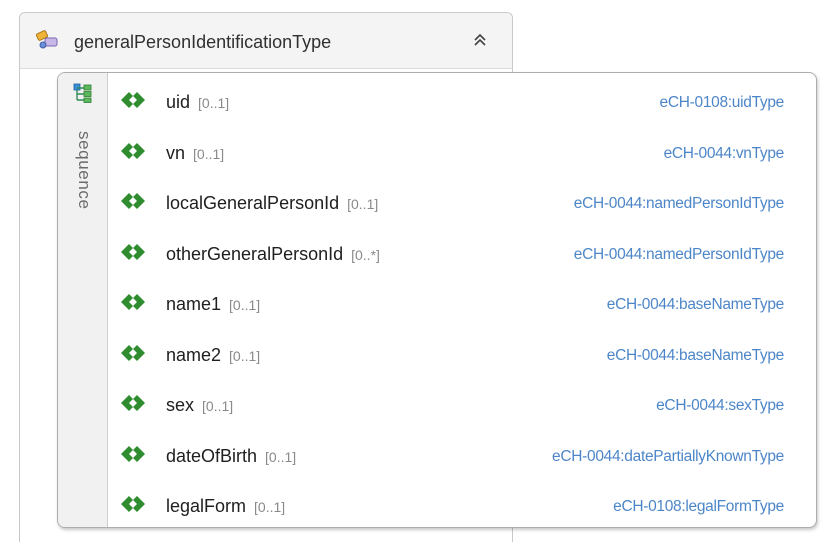  What do you see at coordinates (462, 355) in the screenshot?
I see `element-row: name2 [0..1] eCH-0044:baseNameType` at bounding box center [462, 355].